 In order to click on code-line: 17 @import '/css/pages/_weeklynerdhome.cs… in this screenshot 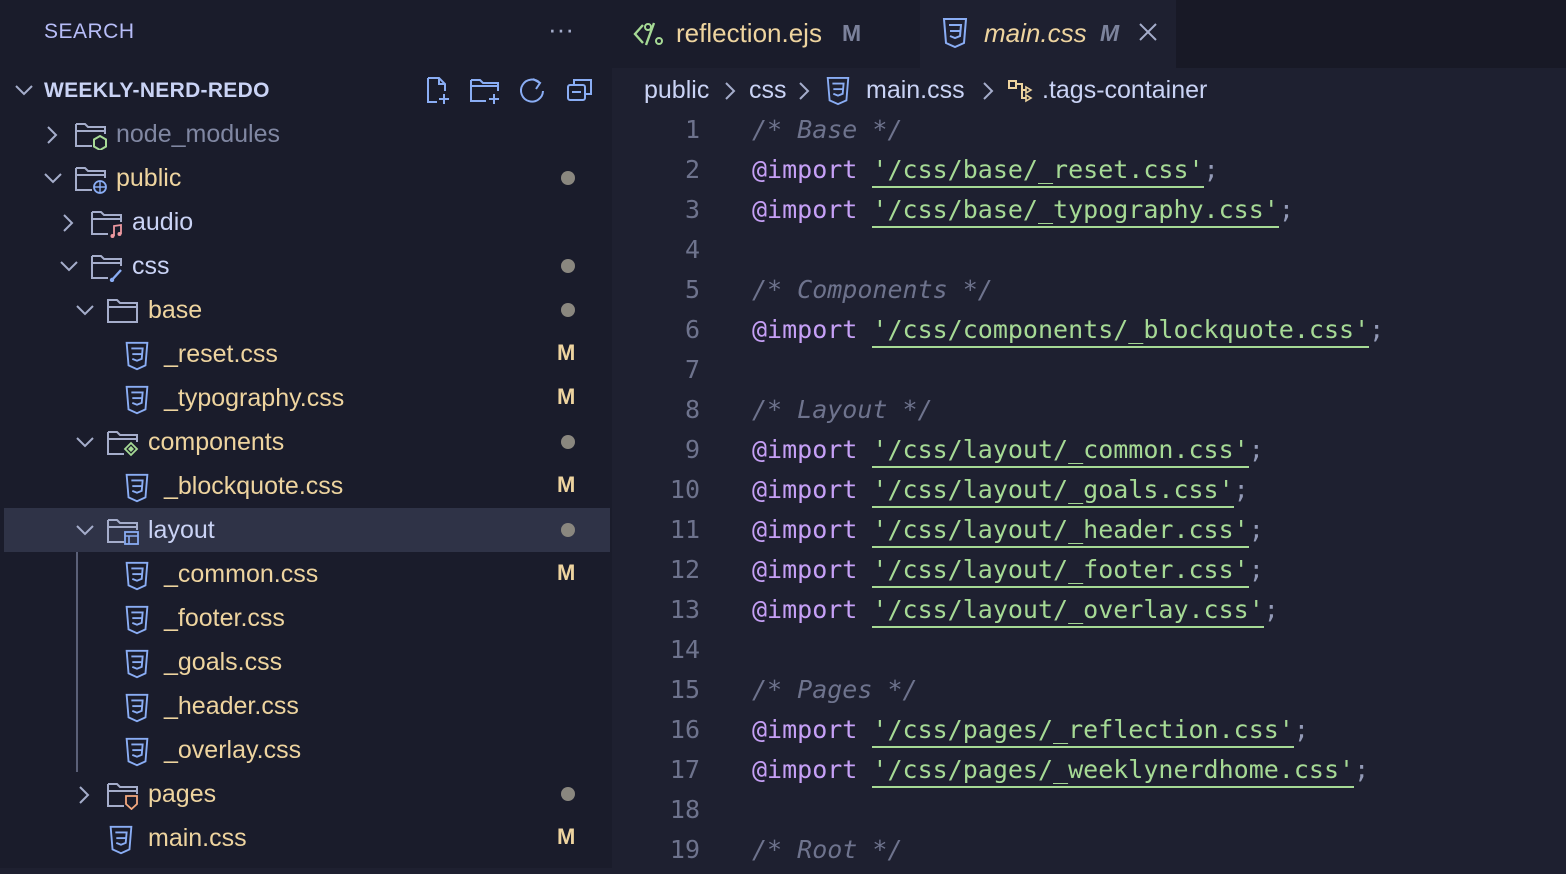, I will do `click(1089, 774)`.